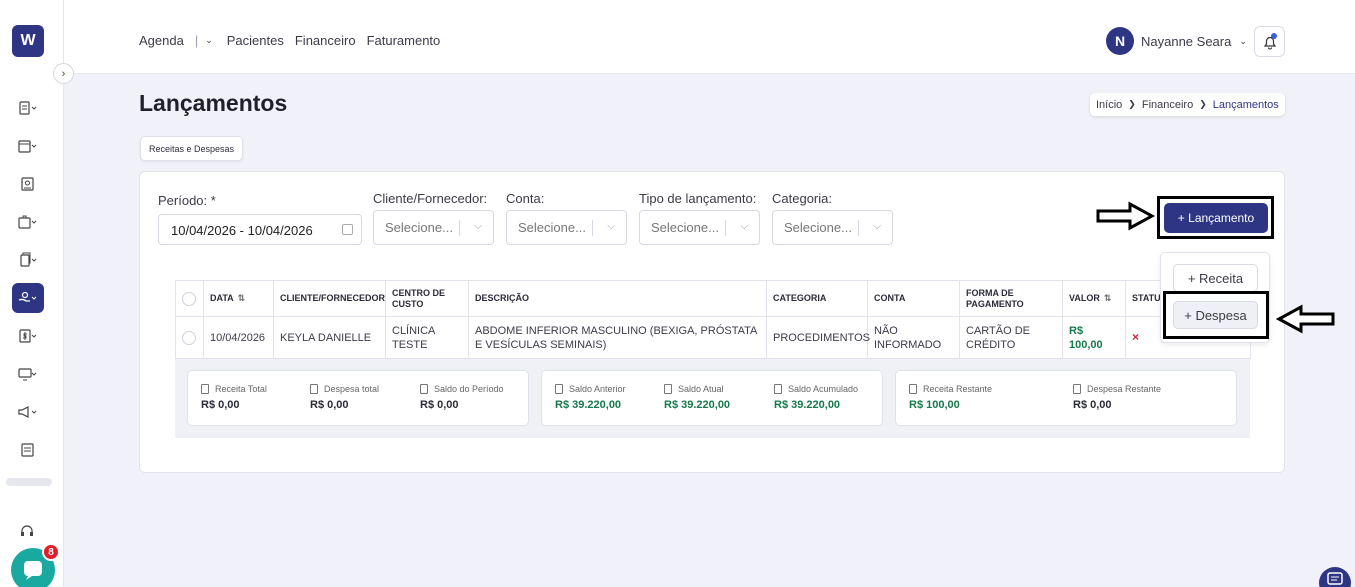 The width and height of the screenshot is (1355, 587). I want to click on sidebar-item-suporte, so click(28, 531).